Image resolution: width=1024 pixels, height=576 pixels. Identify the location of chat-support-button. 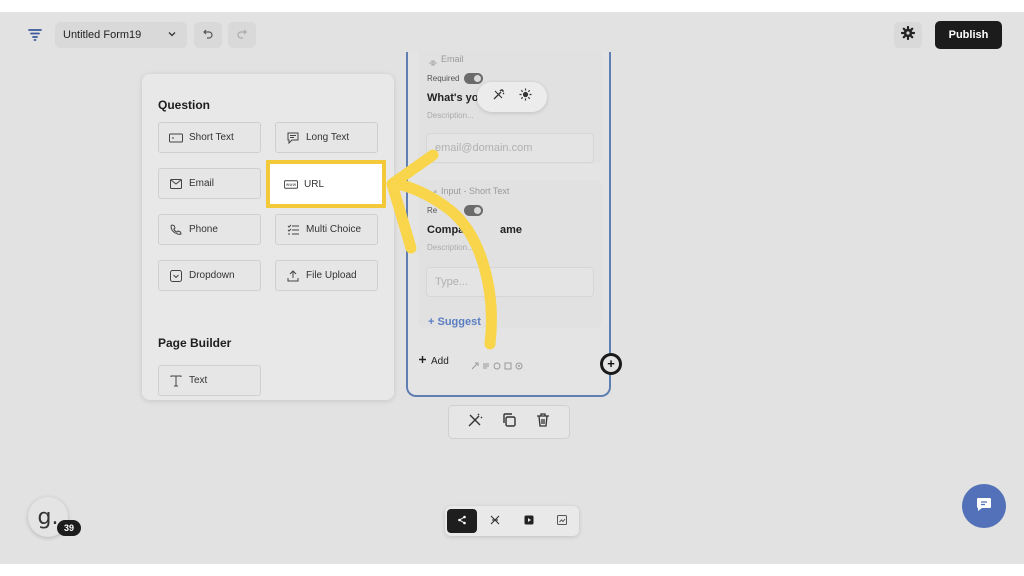
(984, 506).